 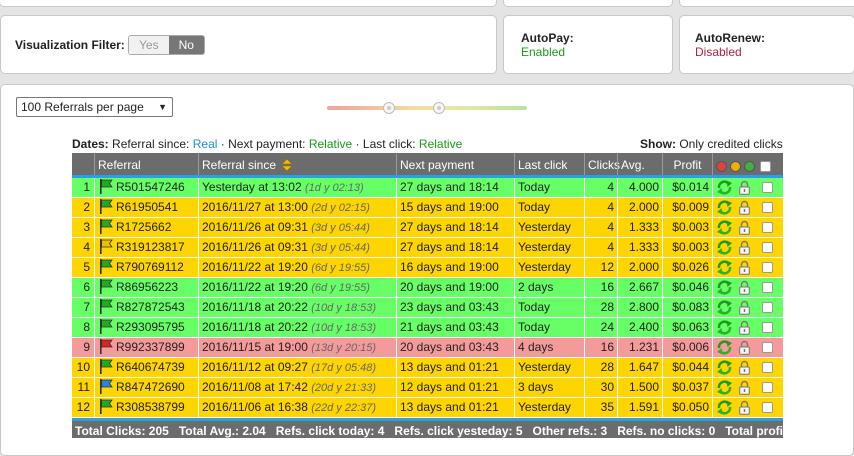 I want to click on col-avg: Avg., so click(x=639, y=164).